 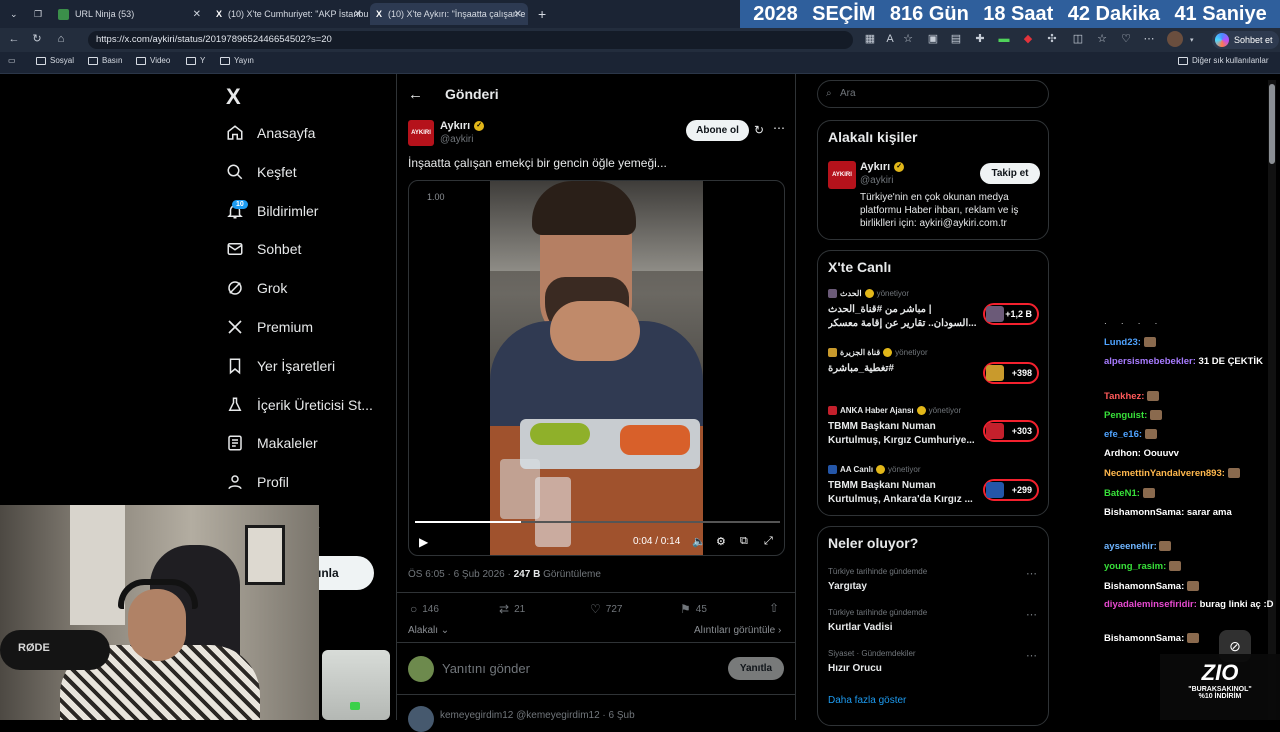 What do you see at coordinates (257, 482) in the screenshot?
I see `sidebar-item-person: Profil` at bounding box center [257, 482].